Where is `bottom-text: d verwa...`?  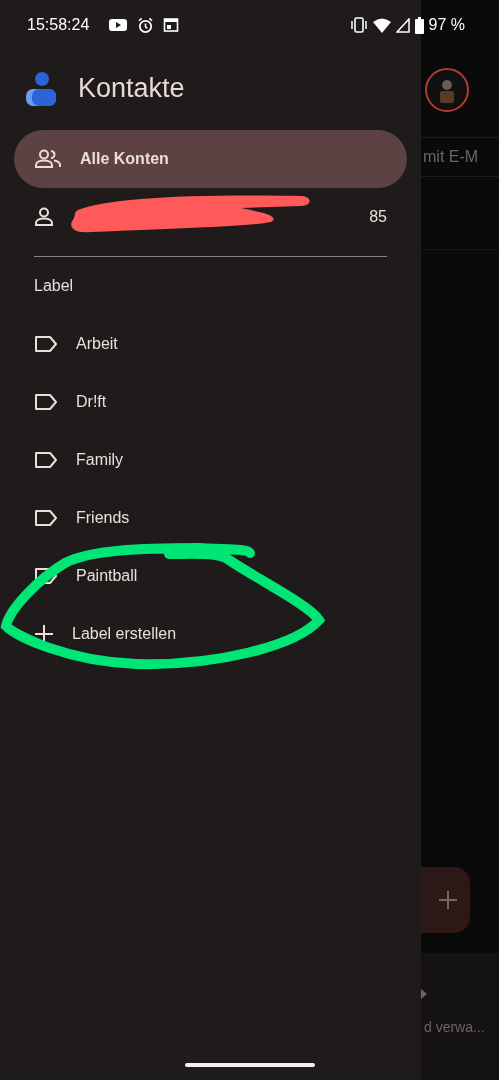
bottom-text: d verwa... is located at coordinates (454, 1027).